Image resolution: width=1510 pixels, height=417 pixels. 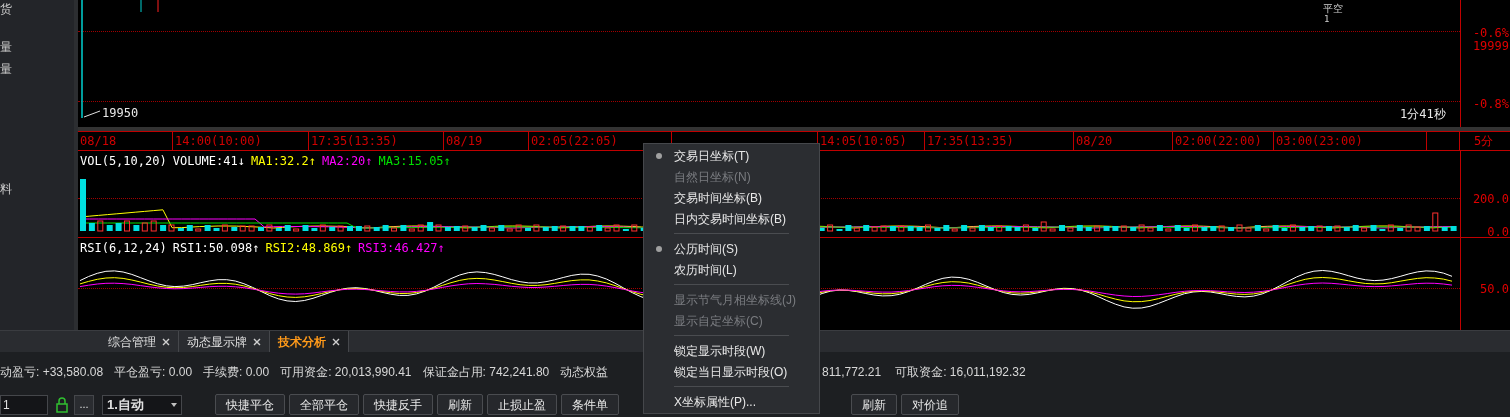 What do you see at coordinates (1490, 46) in the screenshot?
I see `axis-label: 19999` at bounding box center [1490, 46].